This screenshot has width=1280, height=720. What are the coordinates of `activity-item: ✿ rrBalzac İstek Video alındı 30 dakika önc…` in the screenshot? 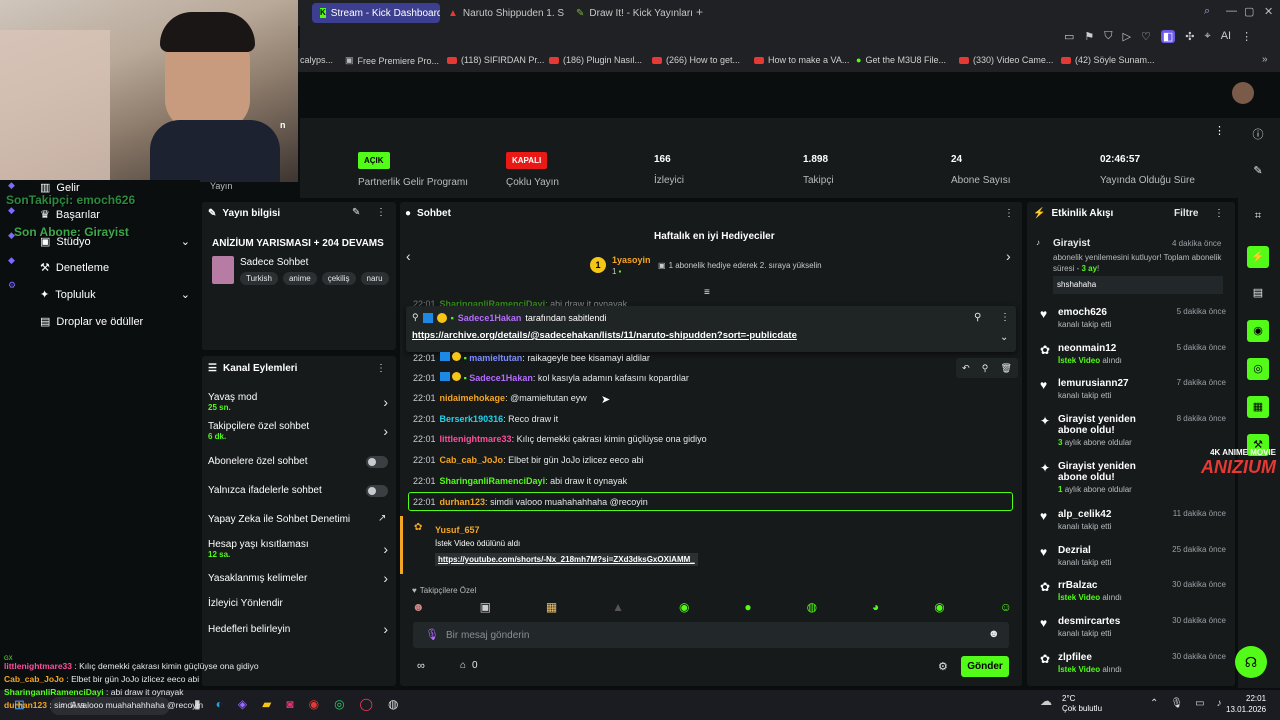 It's located at (1135, 591).